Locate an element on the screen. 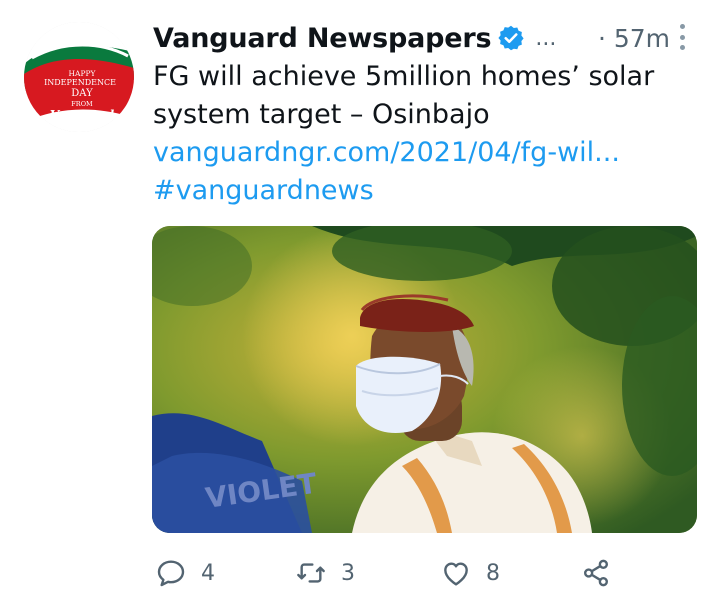 The width and height of the screenshot is (720, 605). retweet-button: 3 is located at coordinates (367, 573).